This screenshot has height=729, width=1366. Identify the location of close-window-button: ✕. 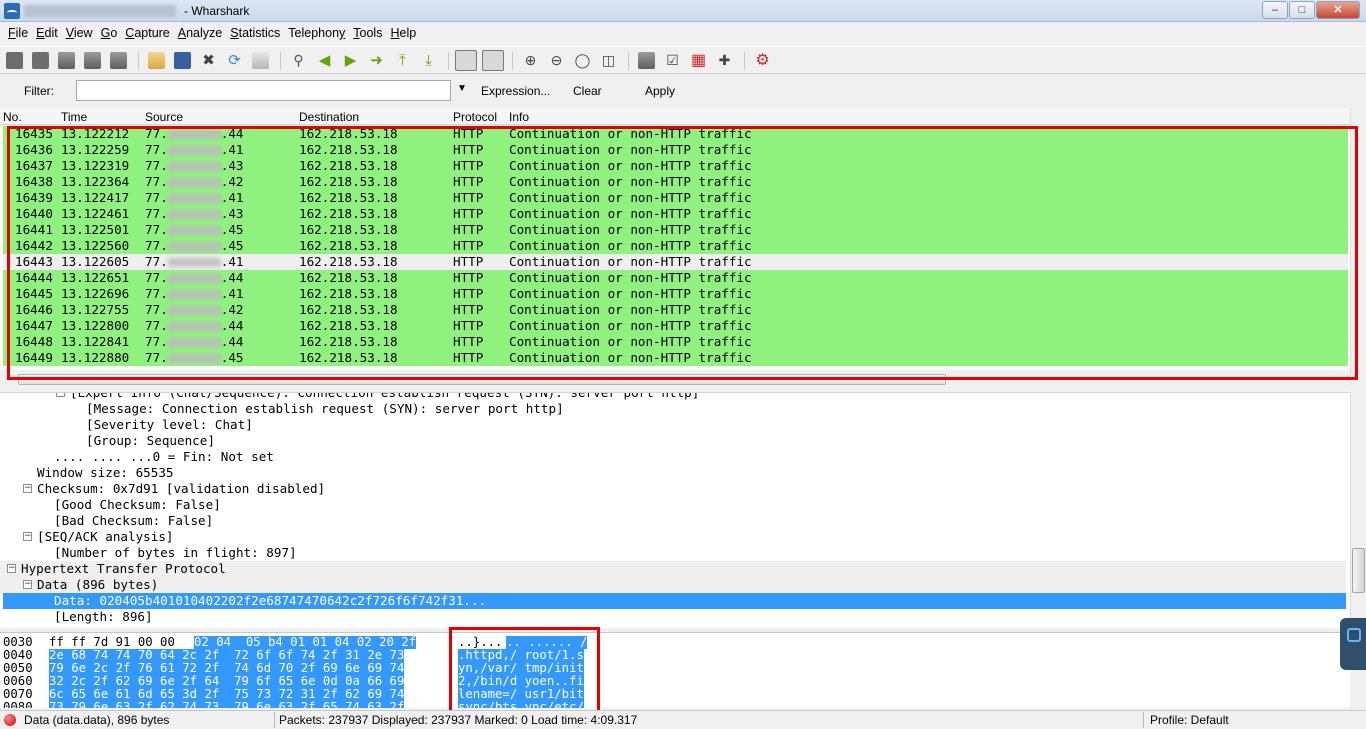
(1338, 10).